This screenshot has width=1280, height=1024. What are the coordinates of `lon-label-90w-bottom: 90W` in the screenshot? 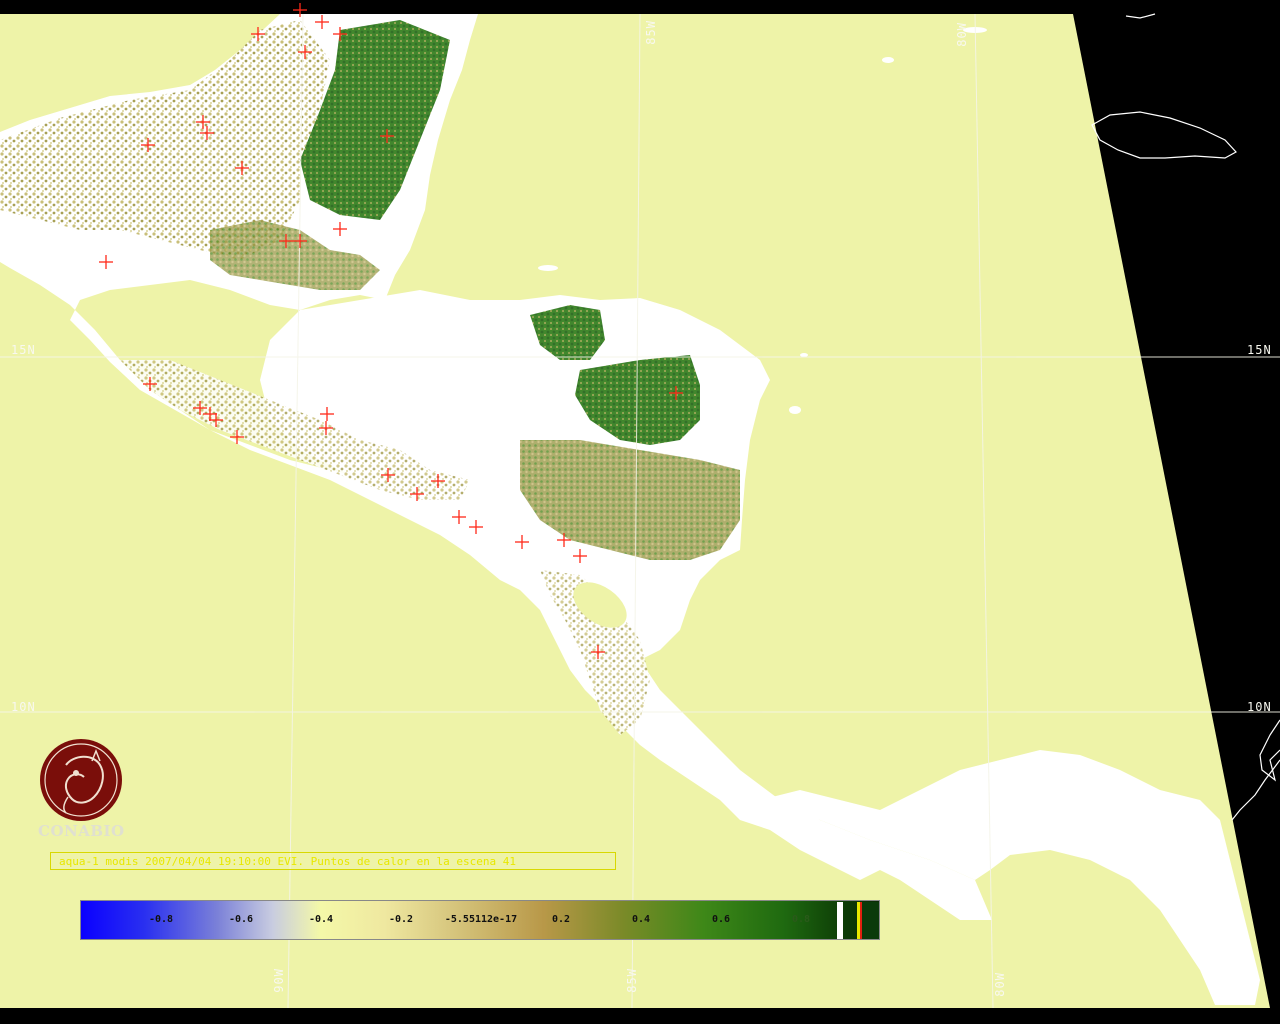 It's located at (279, 980).